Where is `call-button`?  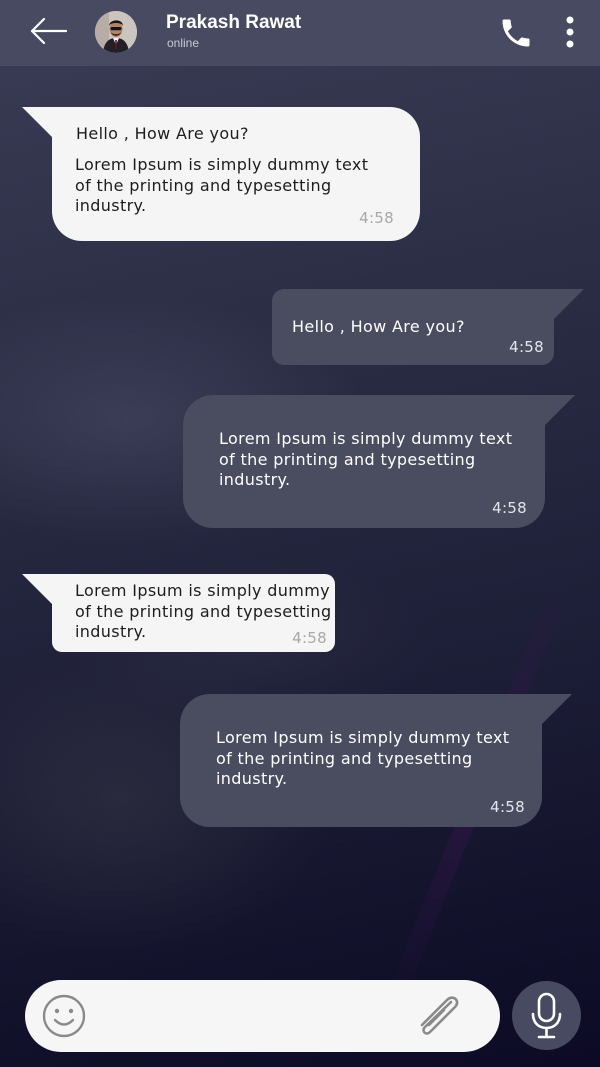
call-button is located at coordinates (516, 33).